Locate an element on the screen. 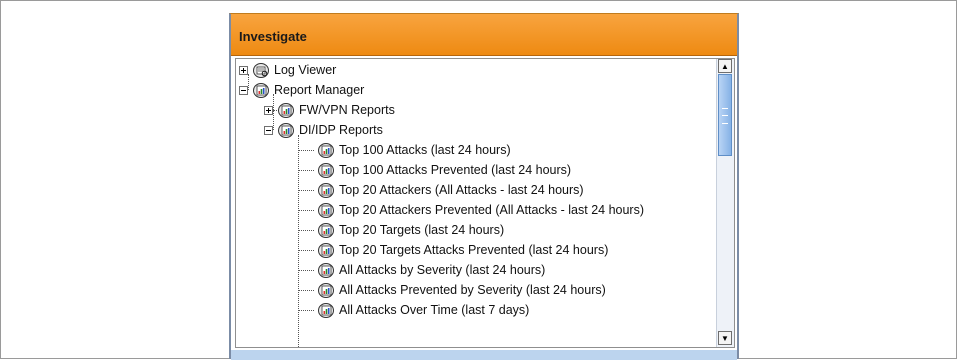  report-item: All Attacks Over Time (last 7 days) is located at coordinates (422, 310).